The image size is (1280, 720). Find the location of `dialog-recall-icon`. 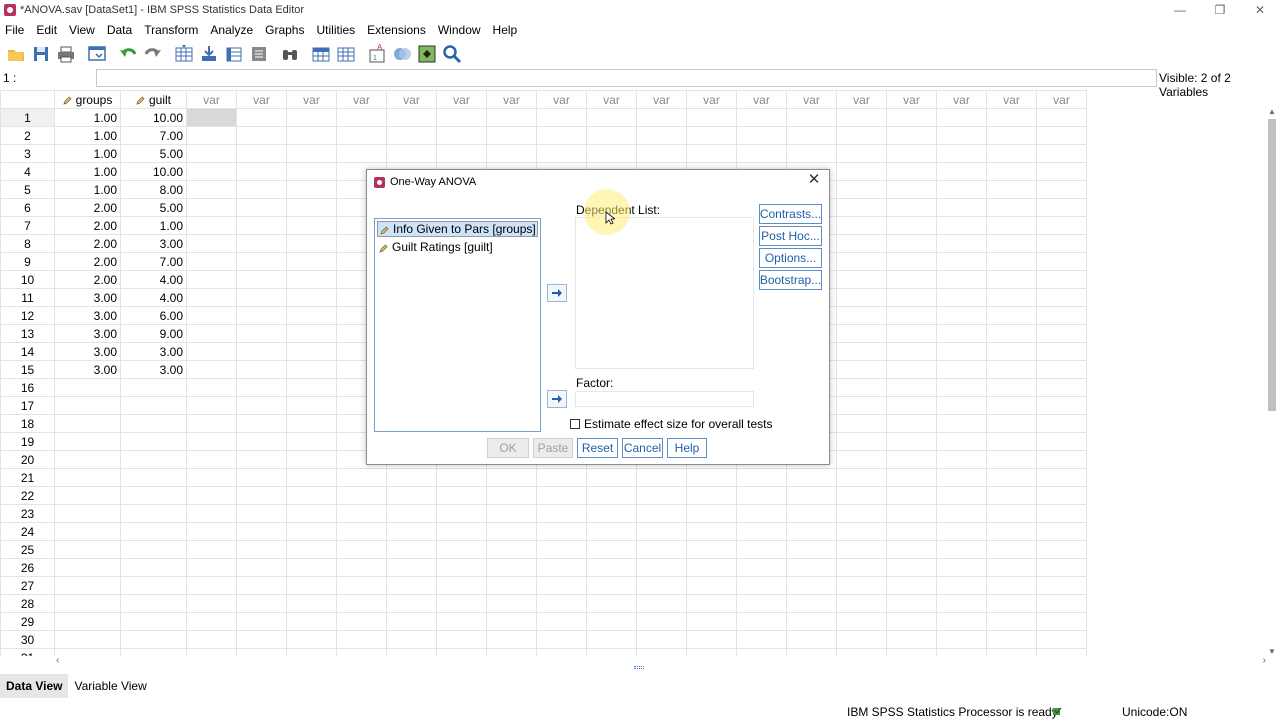

dialog-recall-icon is located at coordinates (97, 54).